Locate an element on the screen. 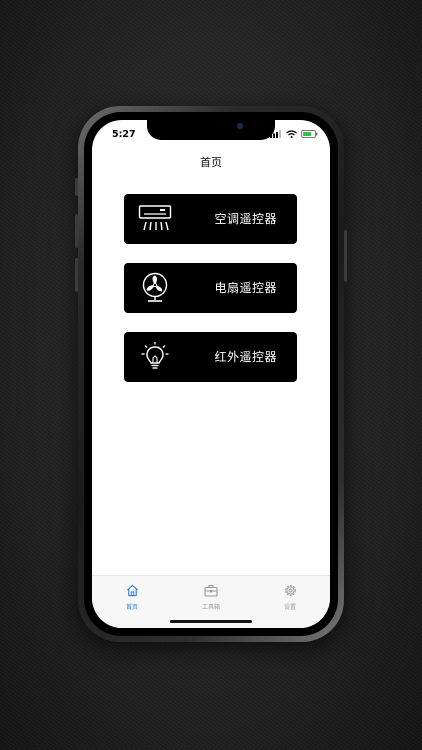 This screenshot has width=422, height=750. volume-up-button is located at coordinates (76, 231).